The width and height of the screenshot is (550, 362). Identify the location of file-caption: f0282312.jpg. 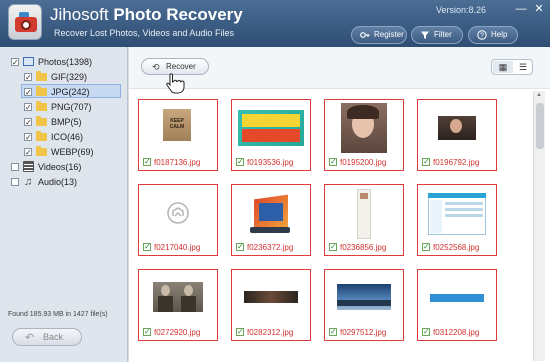
(264, 332).